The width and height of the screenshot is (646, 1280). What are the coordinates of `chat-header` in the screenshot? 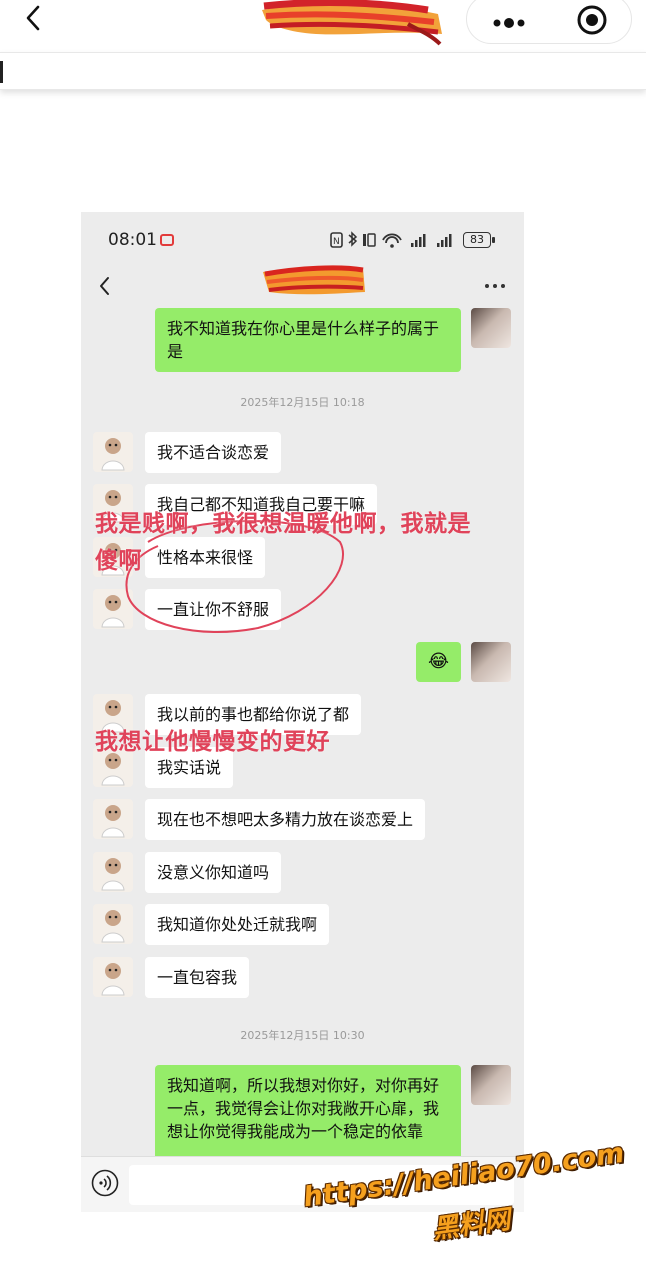 It's located at (302, 286).